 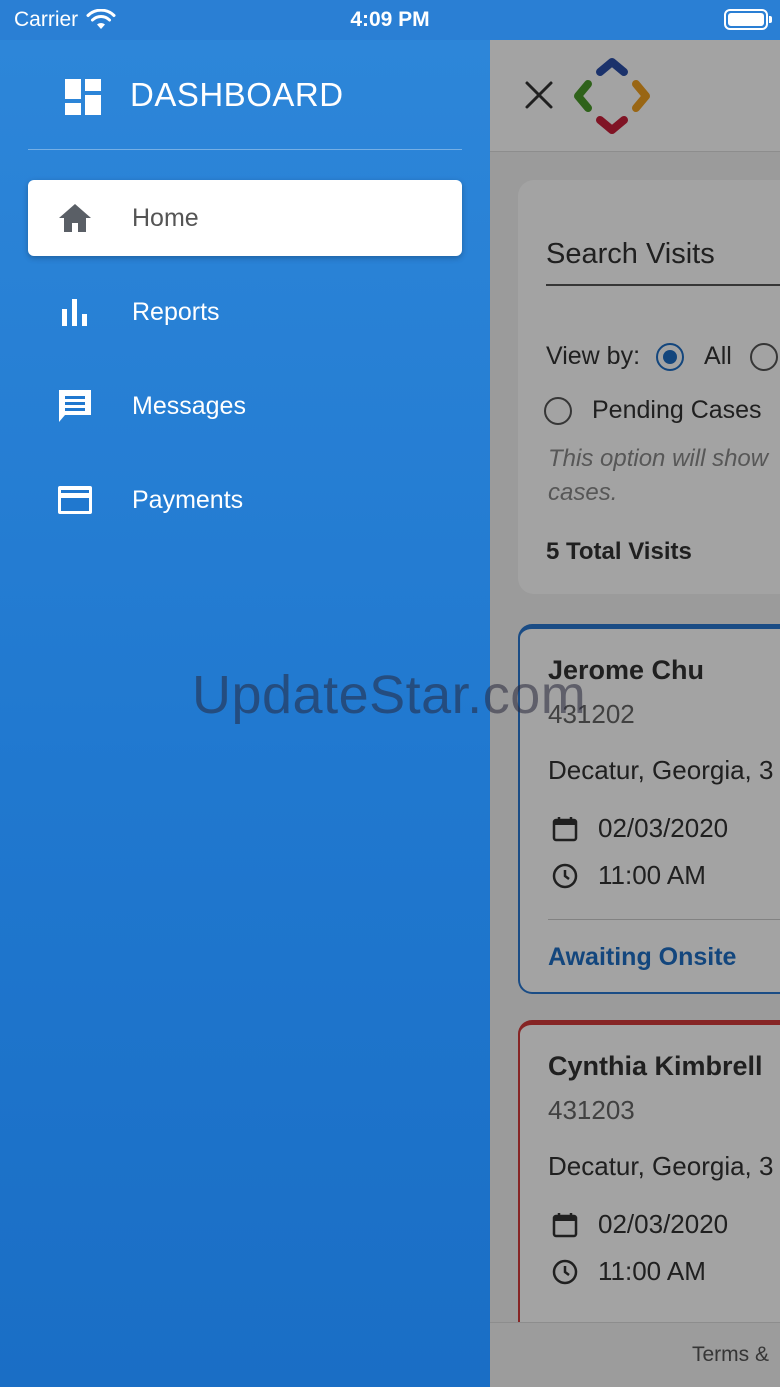 I want to click on radio-pending-label: Pending Cases, so click(x=677, y=410).